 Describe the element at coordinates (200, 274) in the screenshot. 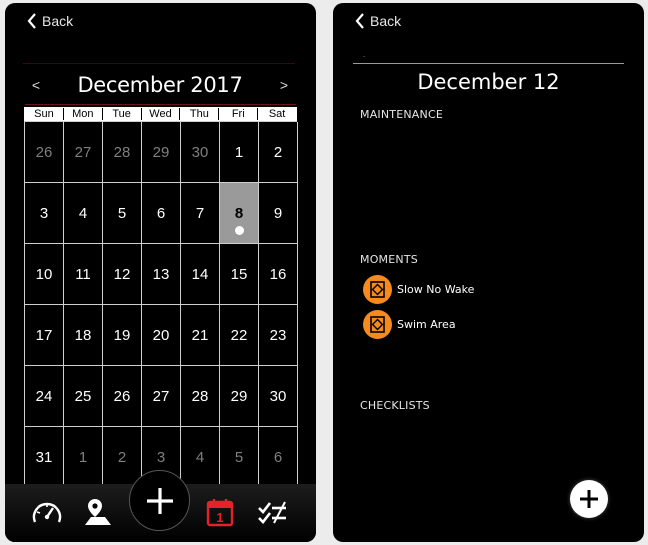

I see `calendar-day: 14` at that location.